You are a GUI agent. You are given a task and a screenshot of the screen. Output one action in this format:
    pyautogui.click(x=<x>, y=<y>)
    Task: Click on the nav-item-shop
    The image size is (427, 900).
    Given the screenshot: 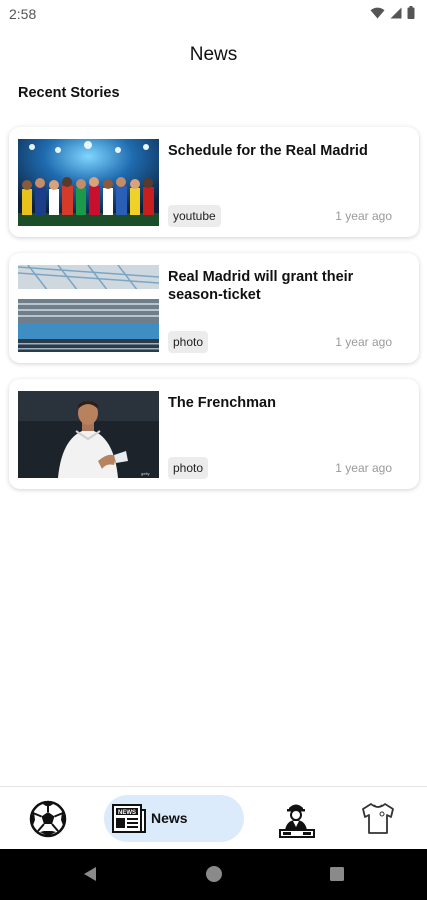 What is the action you would take?
    pyautogui.click(x=378, y=819)
    